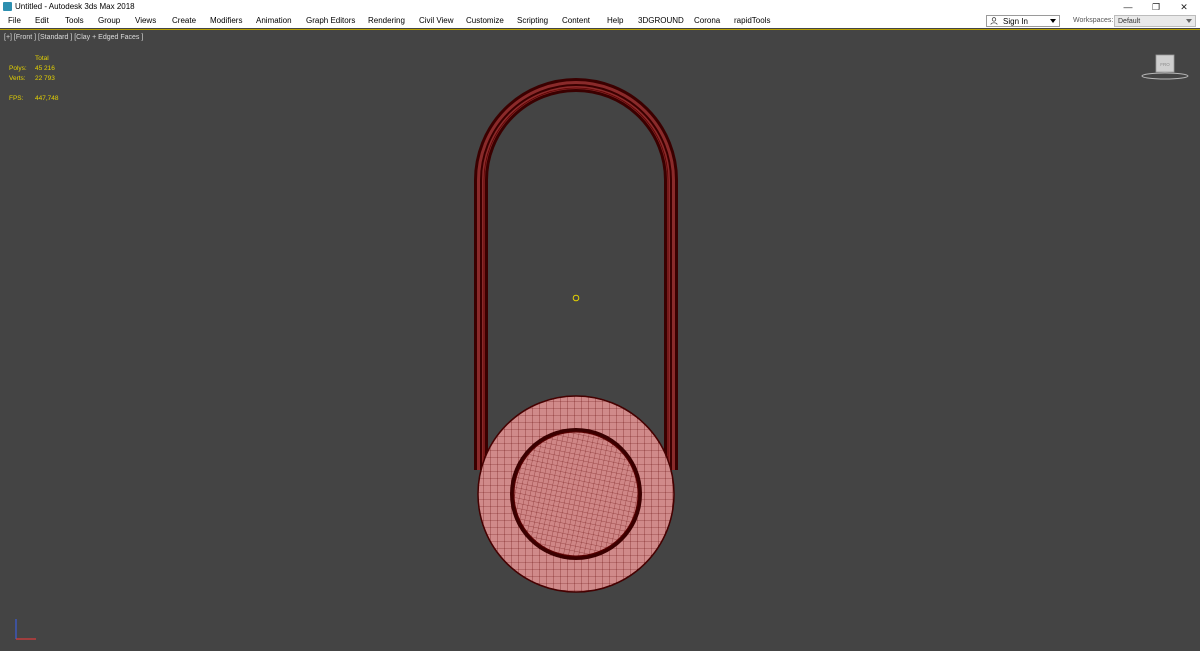 This screenshot has width=1200, height=651. What do you see at coordinates (436, 21) in the screenshot?
I see `menu-civil-view: Civil View` at bounding box center [436, 21].